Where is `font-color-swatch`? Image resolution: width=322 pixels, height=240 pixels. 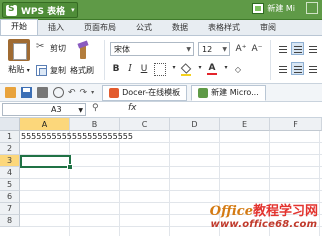
font-color-swatch is located at coordinates (212, 74).